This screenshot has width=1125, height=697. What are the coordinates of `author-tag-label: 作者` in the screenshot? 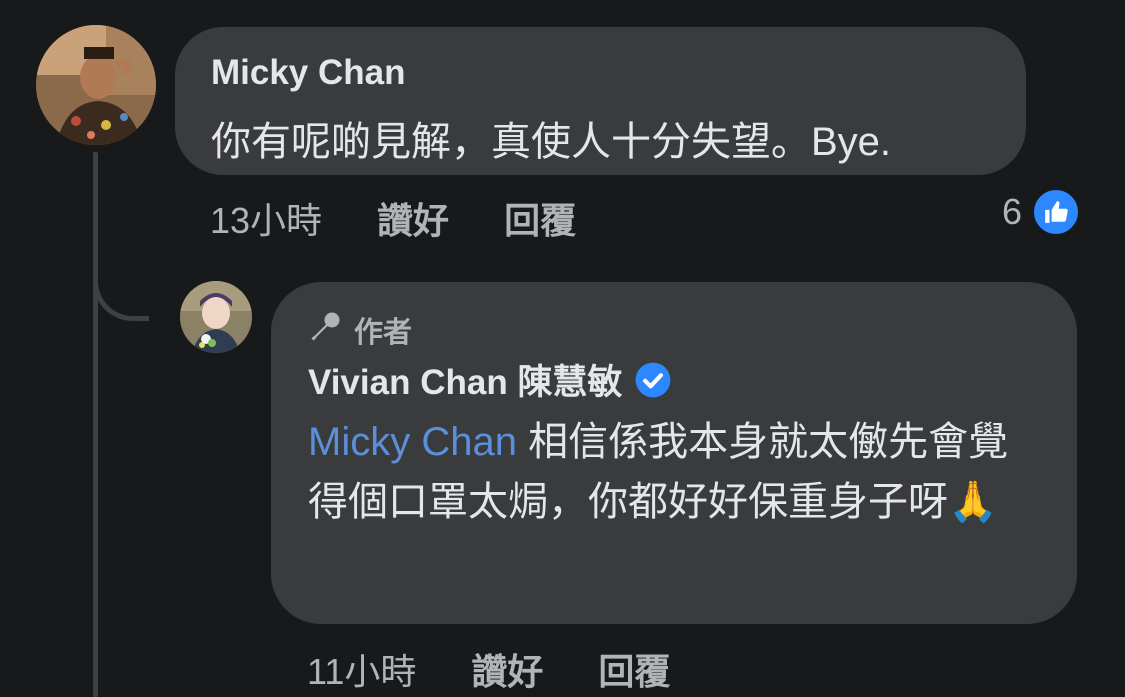 It's located at (383, 333).